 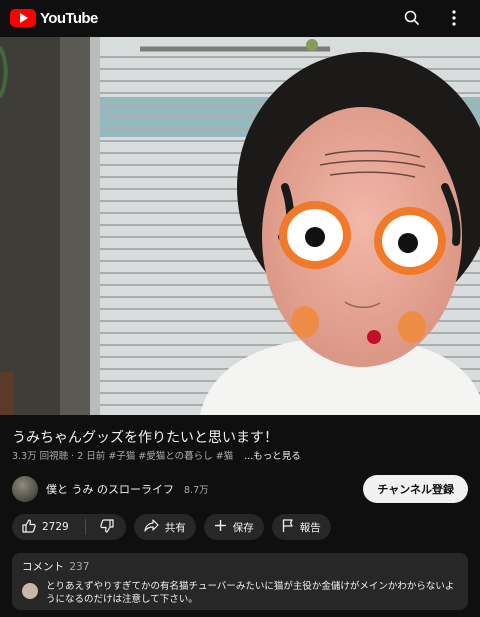 What do you see at coordinates (91, 456) in the screenshot?
I see `upload-age: 2 日前` at bounding box center [91, 456].